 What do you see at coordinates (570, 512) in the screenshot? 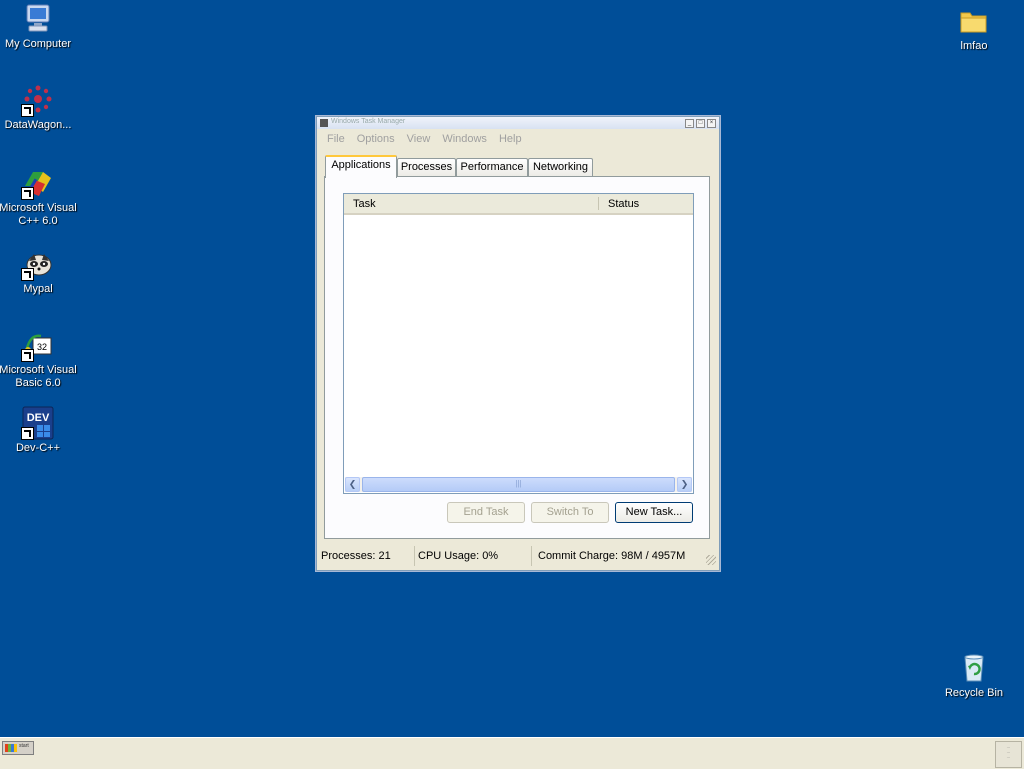
I see `switch-to-button: Switch To` at bounding box center [570, 512].